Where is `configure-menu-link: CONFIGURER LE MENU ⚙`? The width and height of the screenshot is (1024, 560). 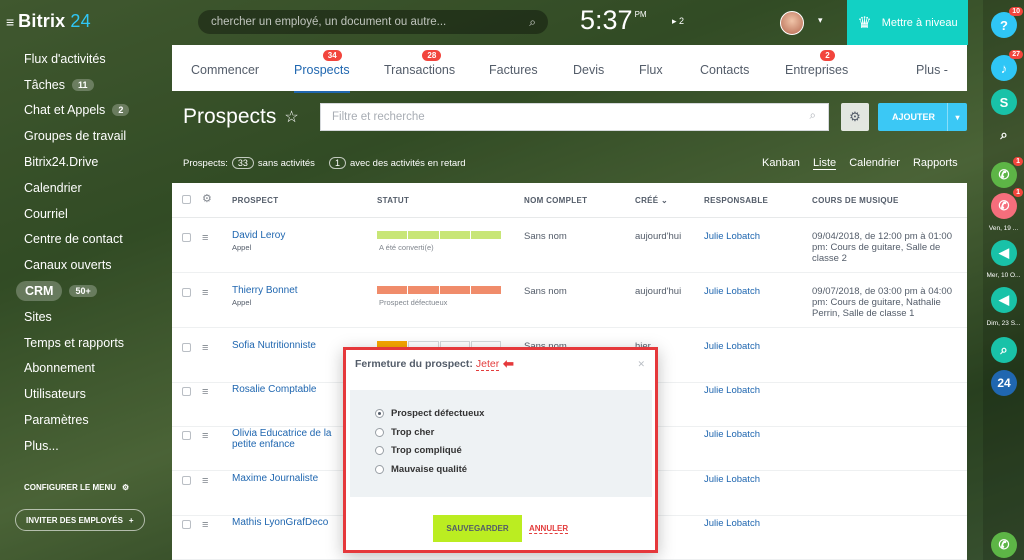 configure-menu-link: CONFIGURER LE MENU ⚙ is located at coordinates (76, 487).